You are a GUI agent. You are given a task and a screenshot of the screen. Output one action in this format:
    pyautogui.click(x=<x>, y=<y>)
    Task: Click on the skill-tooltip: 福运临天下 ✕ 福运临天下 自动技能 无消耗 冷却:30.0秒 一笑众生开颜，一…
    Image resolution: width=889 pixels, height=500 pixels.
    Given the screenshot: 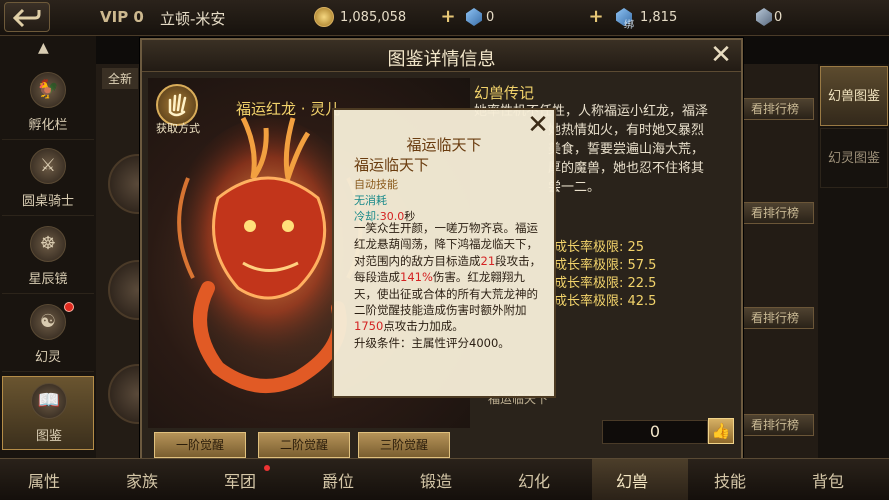 What is the action you would take?
    pyautogui.click(x=444, y=253)
    